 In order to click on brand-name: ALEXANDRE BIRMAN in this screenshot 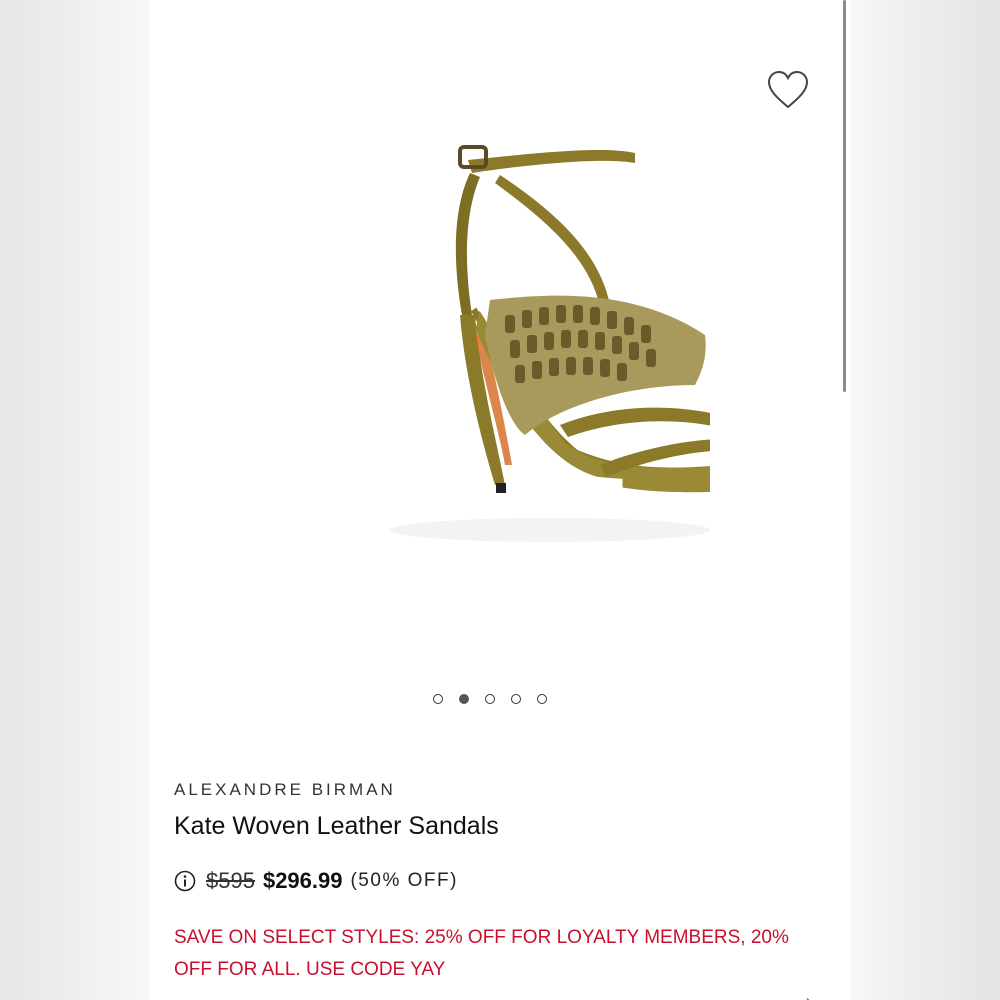, I will do `click(285, 790)`.